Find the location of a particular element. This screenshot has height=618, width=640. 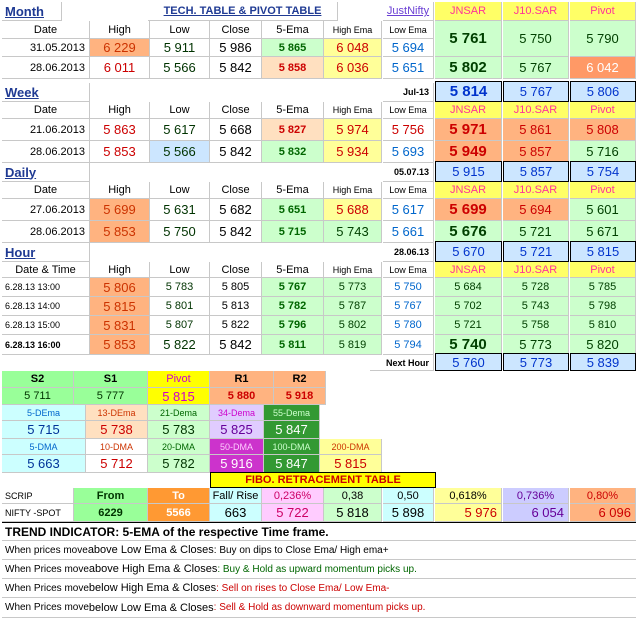

cell: 5 758 is located at coordinates (536, 325).